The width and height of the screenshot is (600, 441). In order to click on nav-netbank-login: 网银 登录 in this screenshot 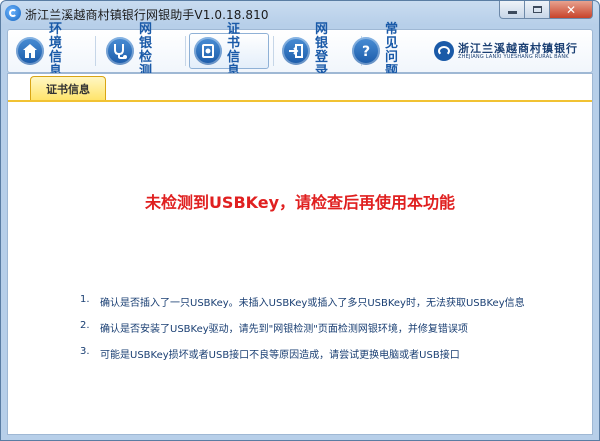, I will do `click(317, 51)`.